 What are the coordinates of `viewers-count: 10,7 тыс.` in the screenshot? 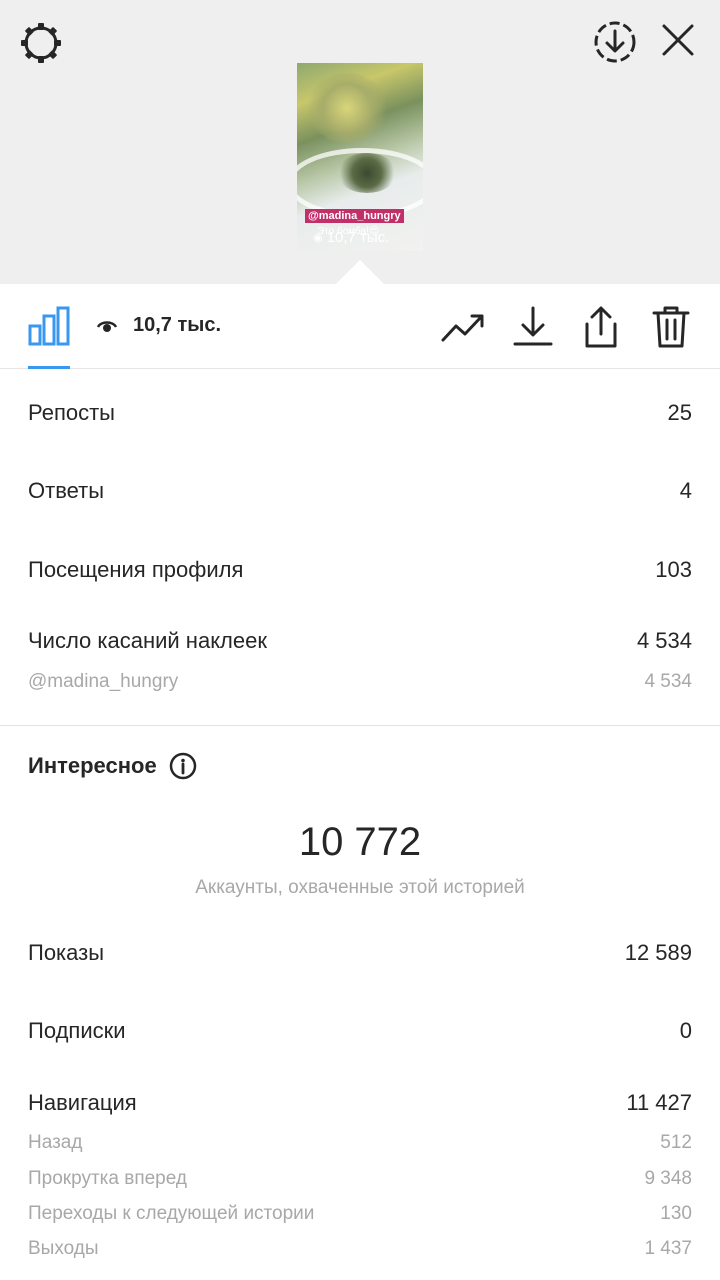 It's located at (177, 325).